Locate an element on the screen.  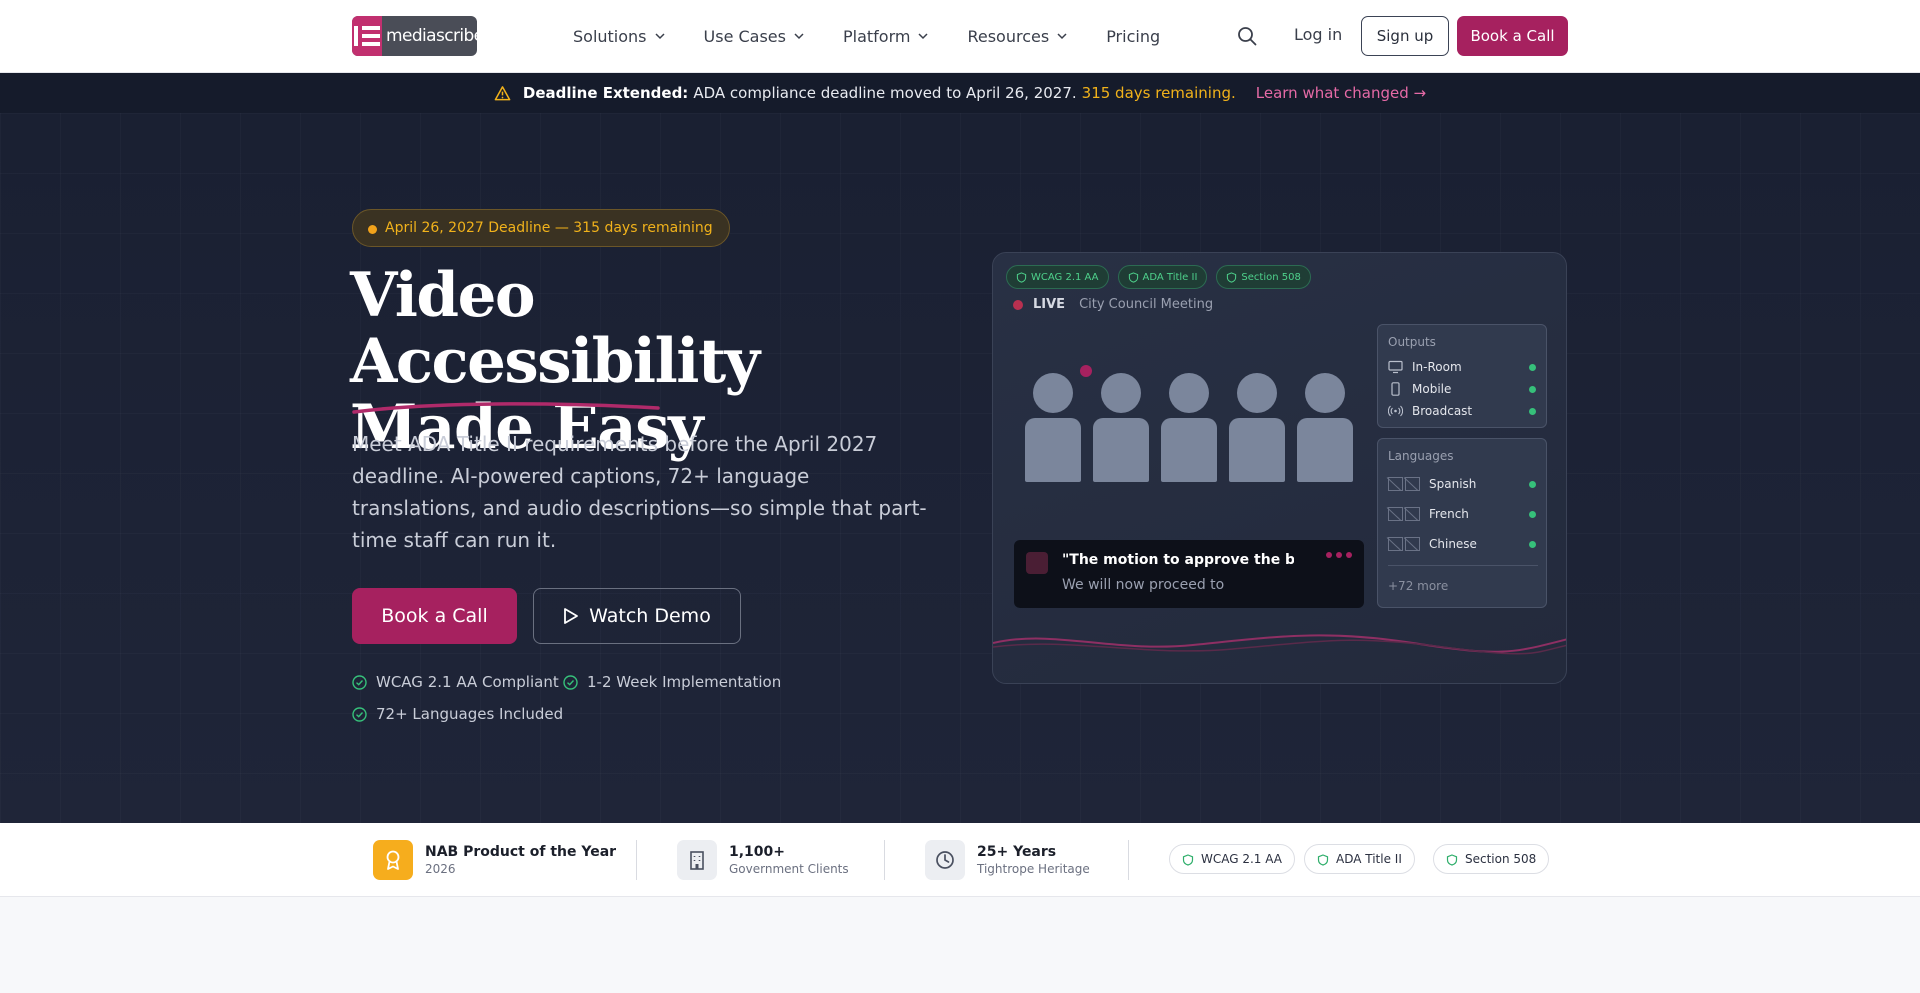
language-row: Spanish is located at coordinates (1463, 484).